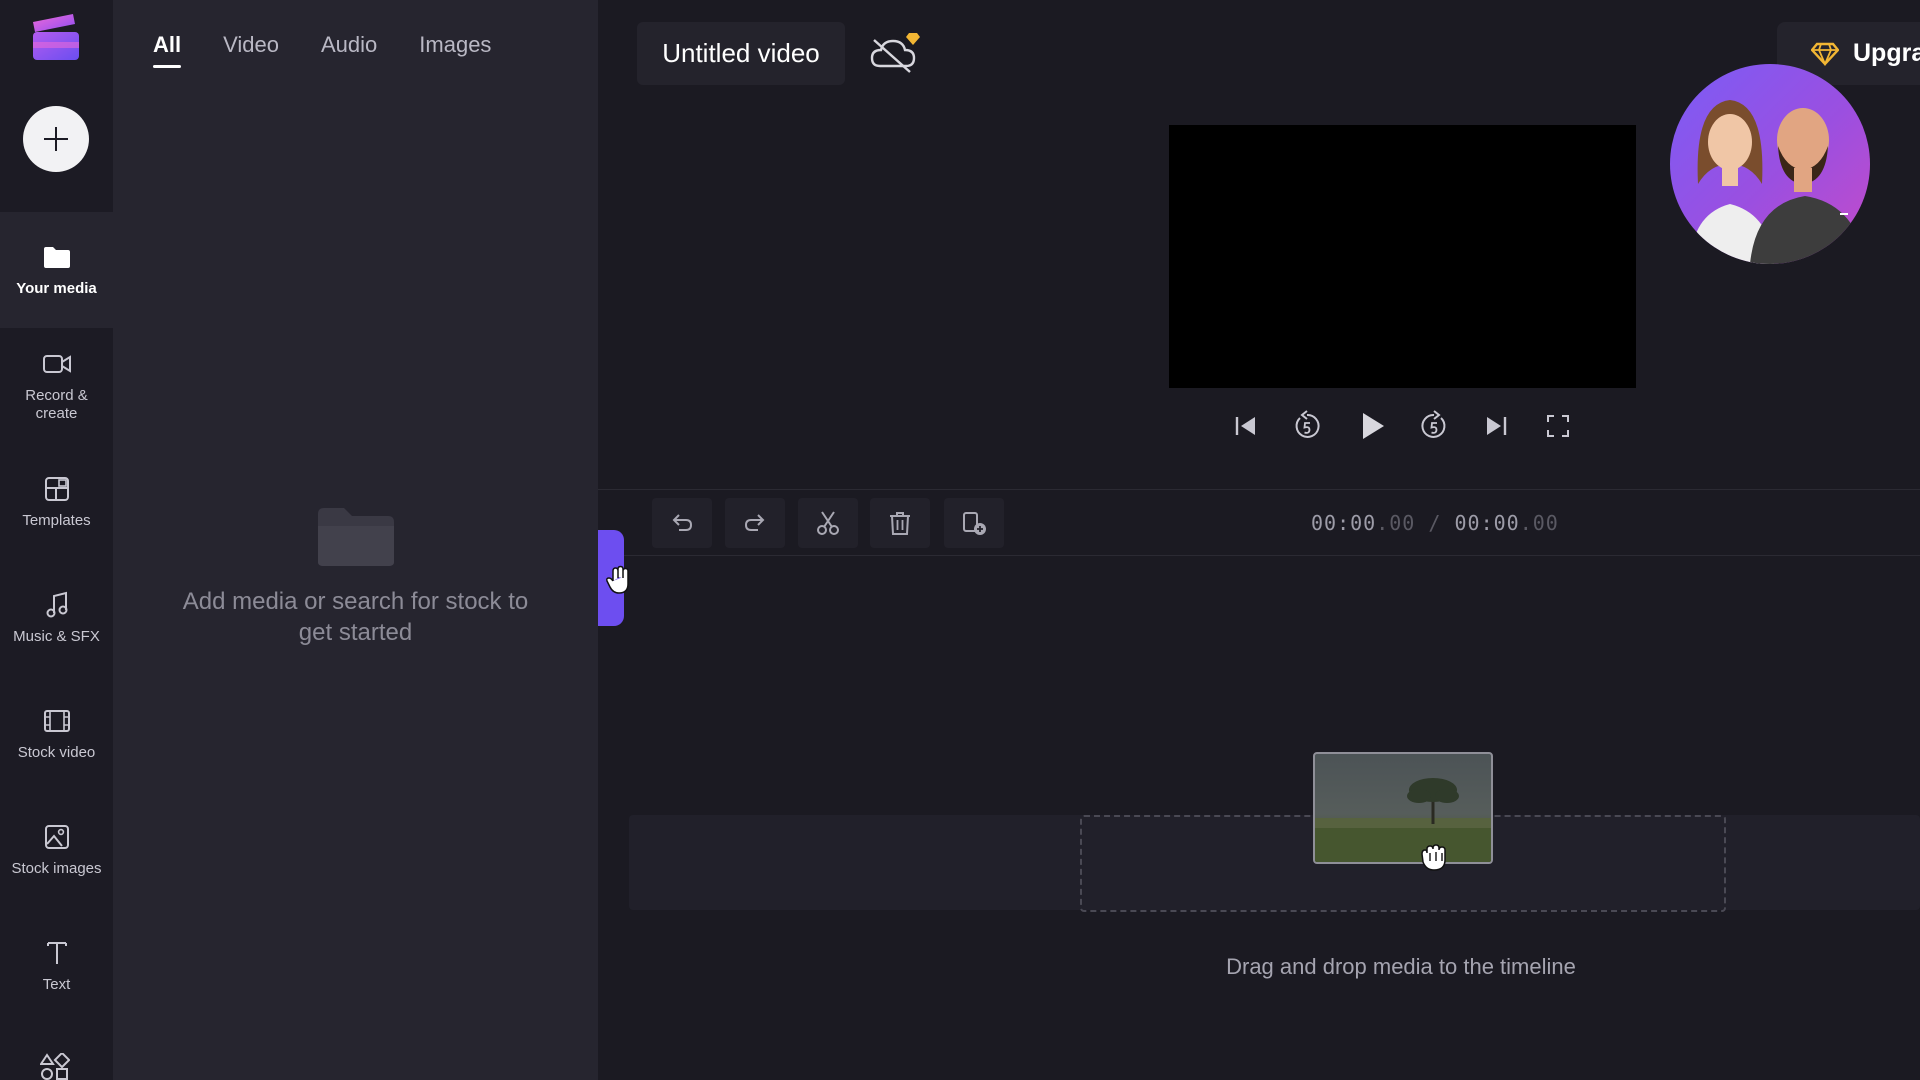  I want to click on rewind-5s-button, so click(1307, 426).